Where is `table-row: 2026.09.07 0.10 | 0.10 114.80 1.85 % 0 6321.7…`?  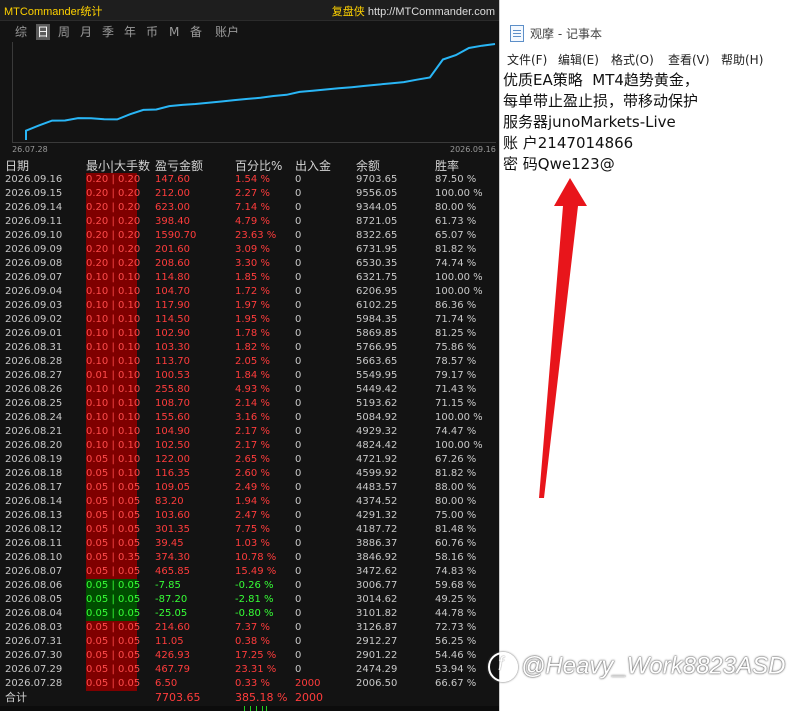
table-row: 2026.09.07 0.10 | 0.10 114.80 1.85 % 0 6321.7… is located at coordinates (249, 278).